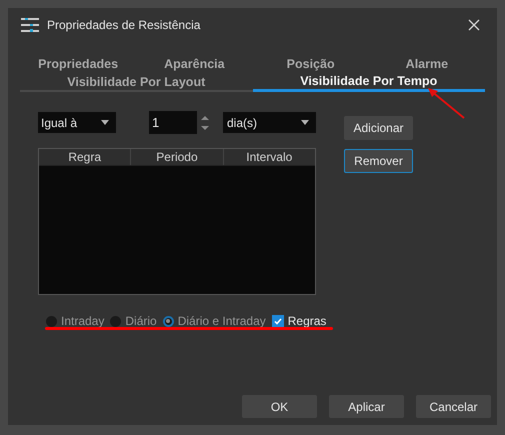 Image resolution: width=505 pixels, height=435 pixels. What do you see at coordinates (77, 122) in the screenshot?
I see `comparison-dropdown: Igual à` at bounding box center [77, 122].